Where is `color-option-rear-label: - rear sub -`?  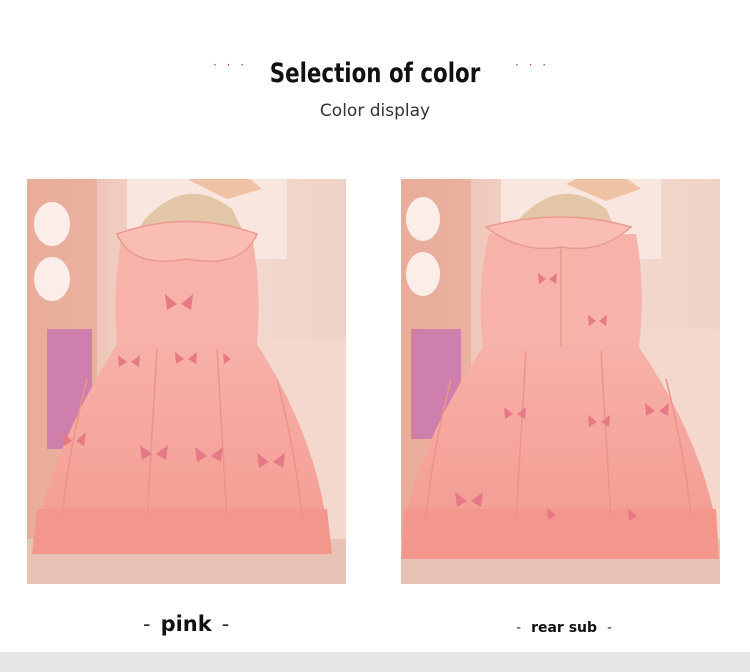
color-option-rear-label: - rear sub - is located at coordinates (564, 628).